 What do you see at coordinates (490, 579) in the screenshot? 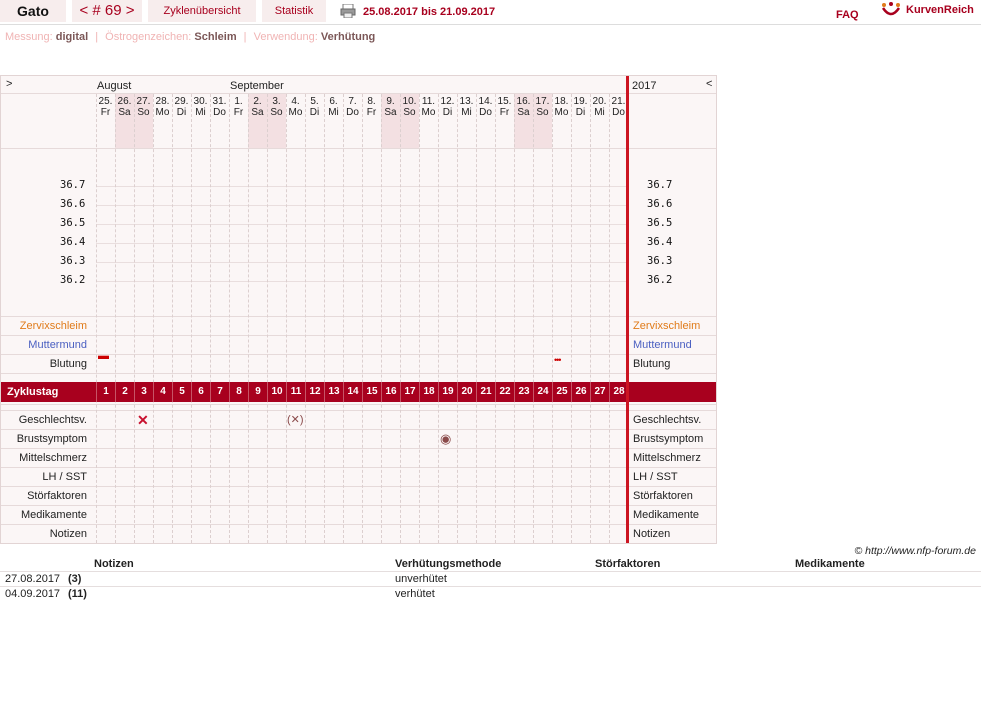
I see `table-row: 27.08.2017 (3) unverhütet` at bounding box center [490, 579].